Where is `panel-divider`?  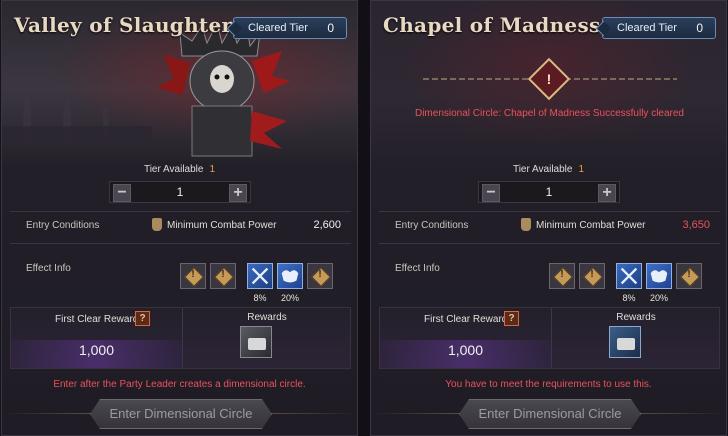
panel-divider is located at coordinates (364, 218).